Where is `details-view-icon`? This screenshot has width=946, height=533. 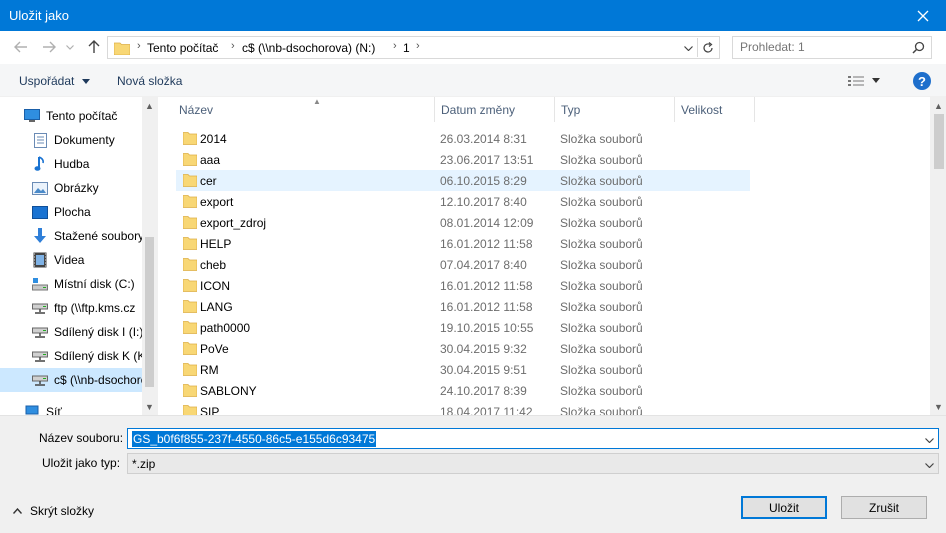
details-view-icon is located at coordinates (856, 80).